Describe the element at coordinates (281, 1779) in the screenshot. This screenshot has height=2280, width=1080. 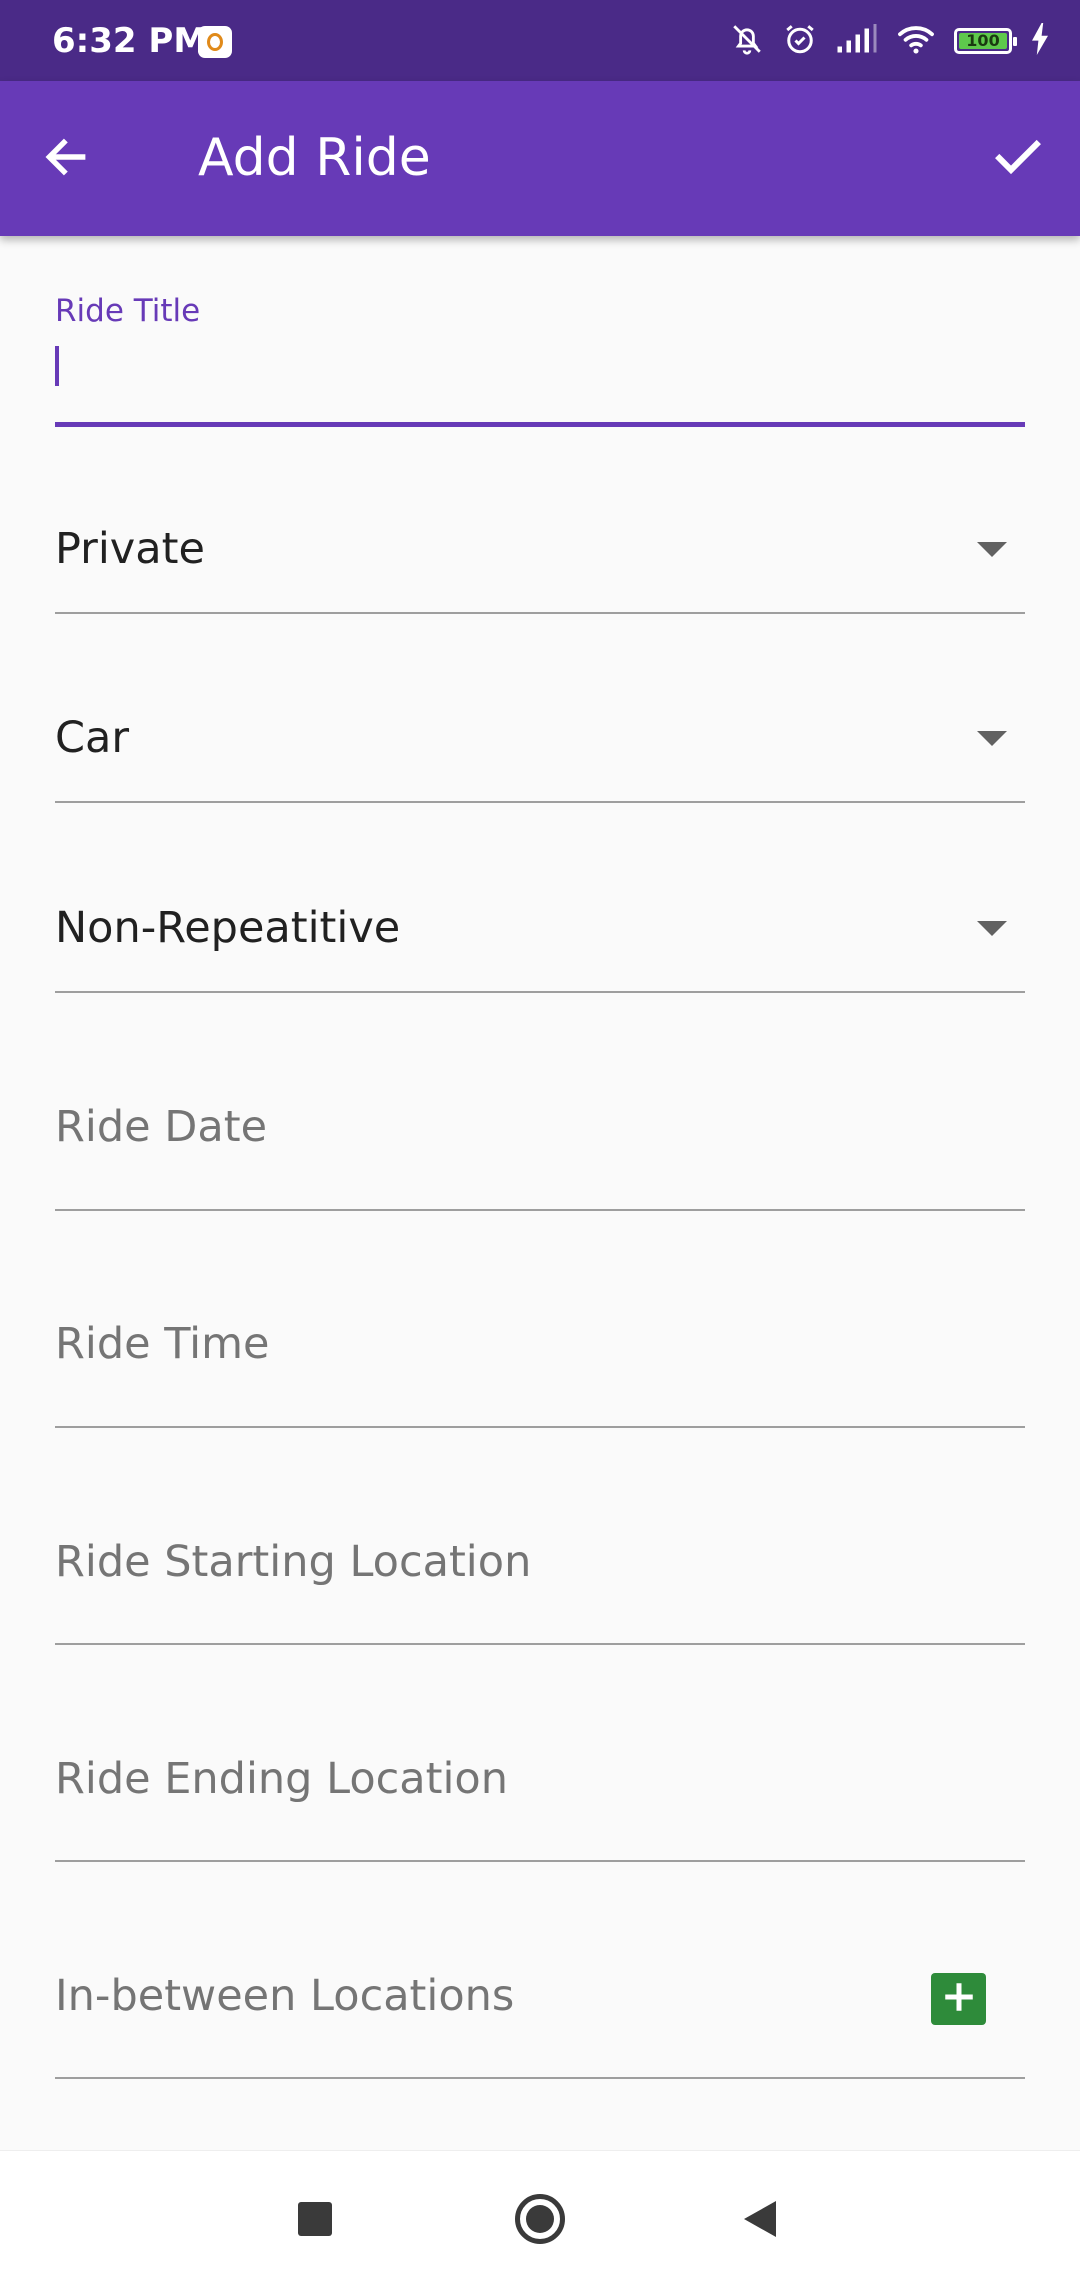
I see `end-location-hint: Ride Ending Location` at that location.